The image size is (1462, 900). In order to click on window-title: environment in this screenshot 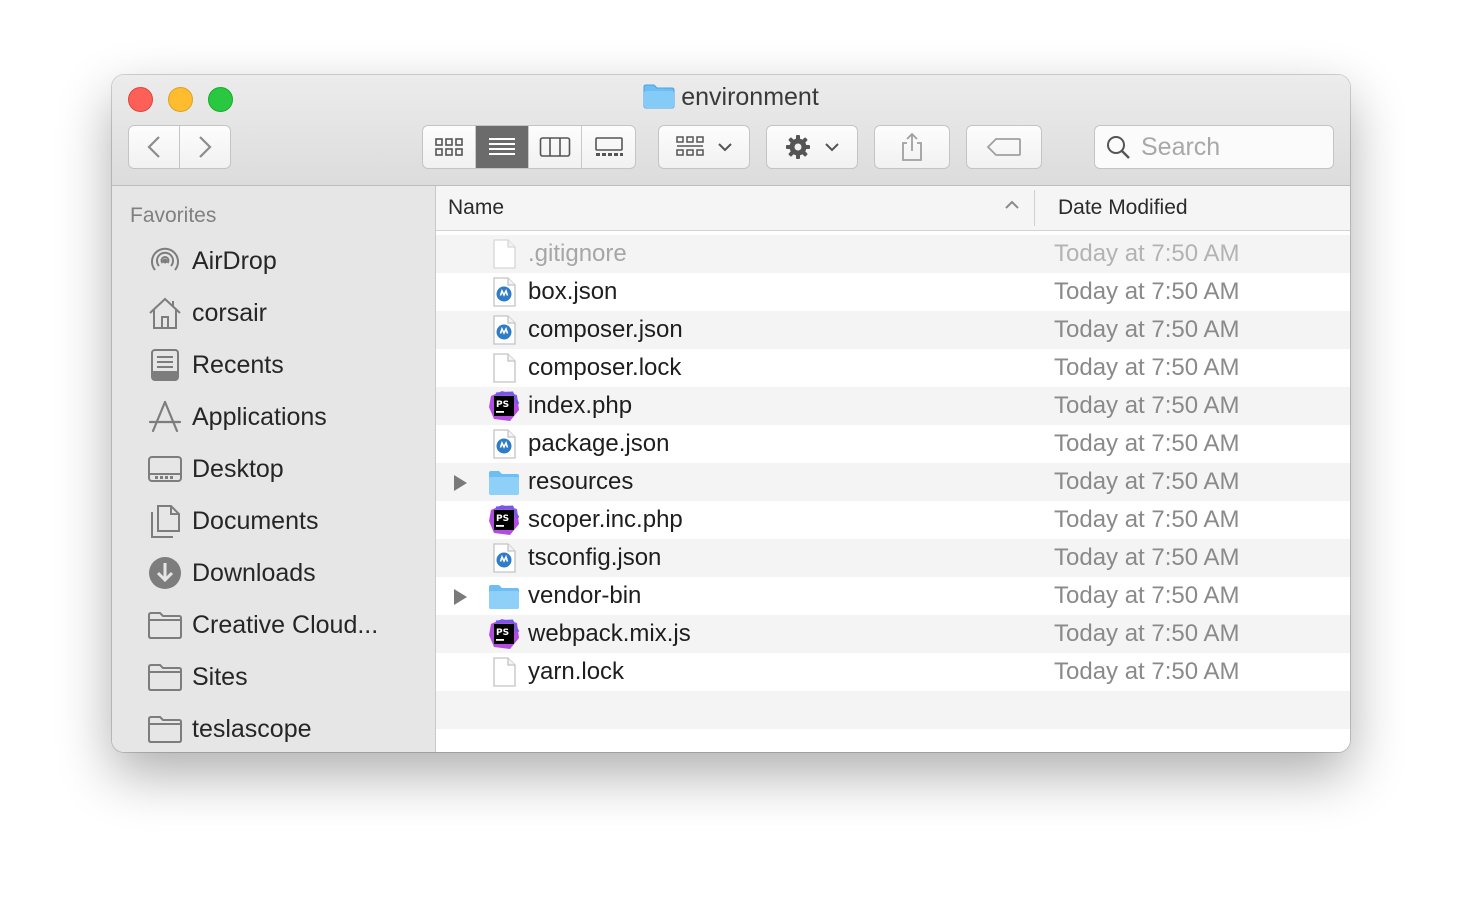, I will do `click(731, 99)`.